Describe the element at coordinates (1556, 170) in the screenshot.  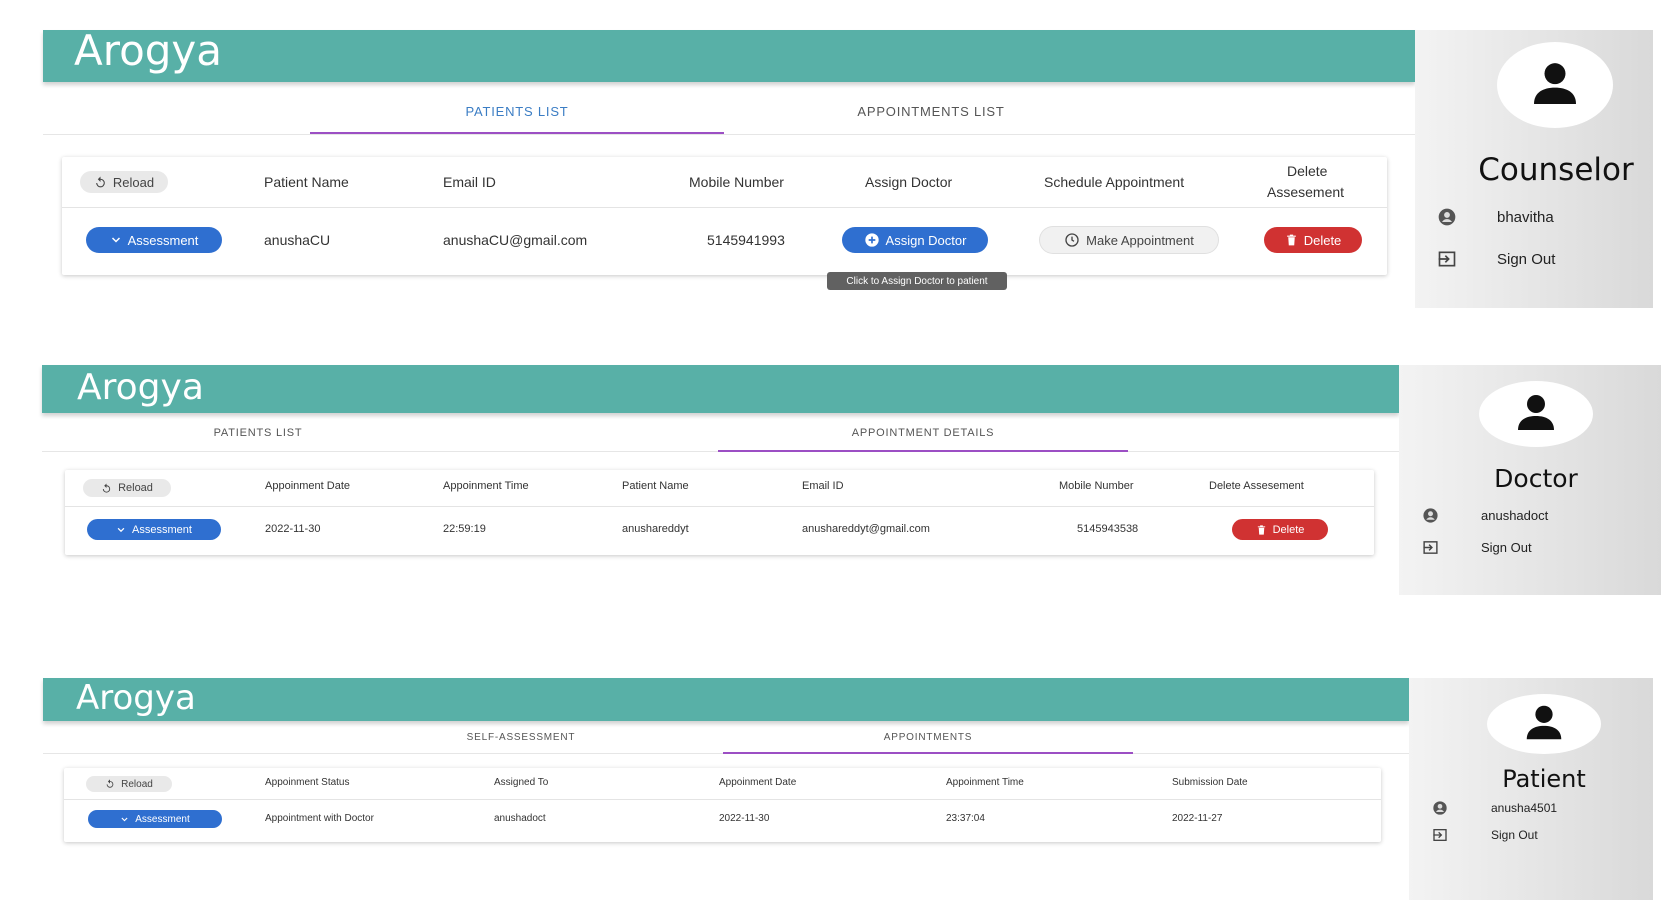
I see `user-role: Counselor` at that location.